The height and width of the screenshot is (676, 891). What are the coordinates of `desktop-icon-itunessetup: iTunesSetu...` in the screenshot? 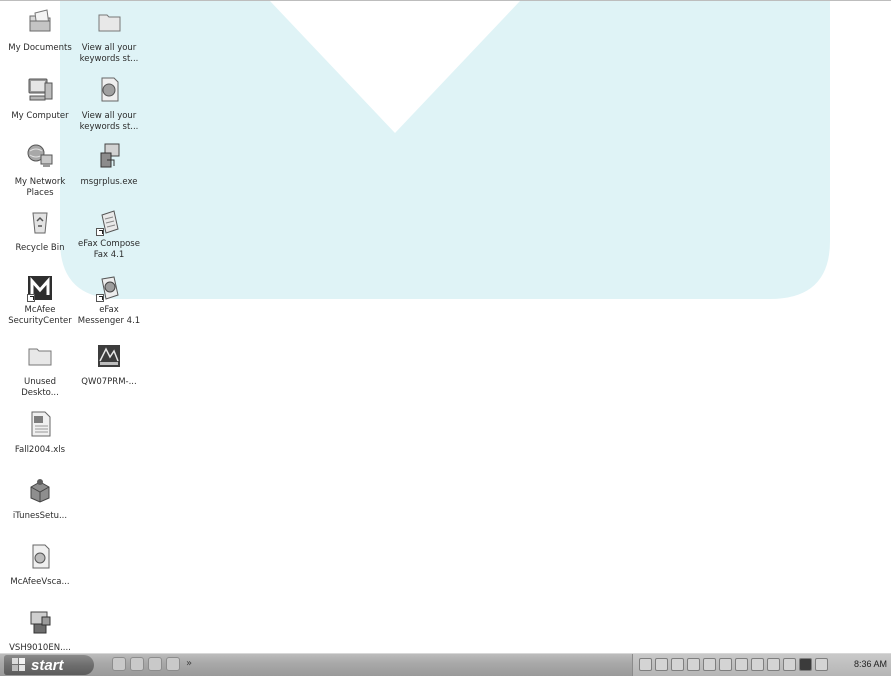 It's located at (40, 498).